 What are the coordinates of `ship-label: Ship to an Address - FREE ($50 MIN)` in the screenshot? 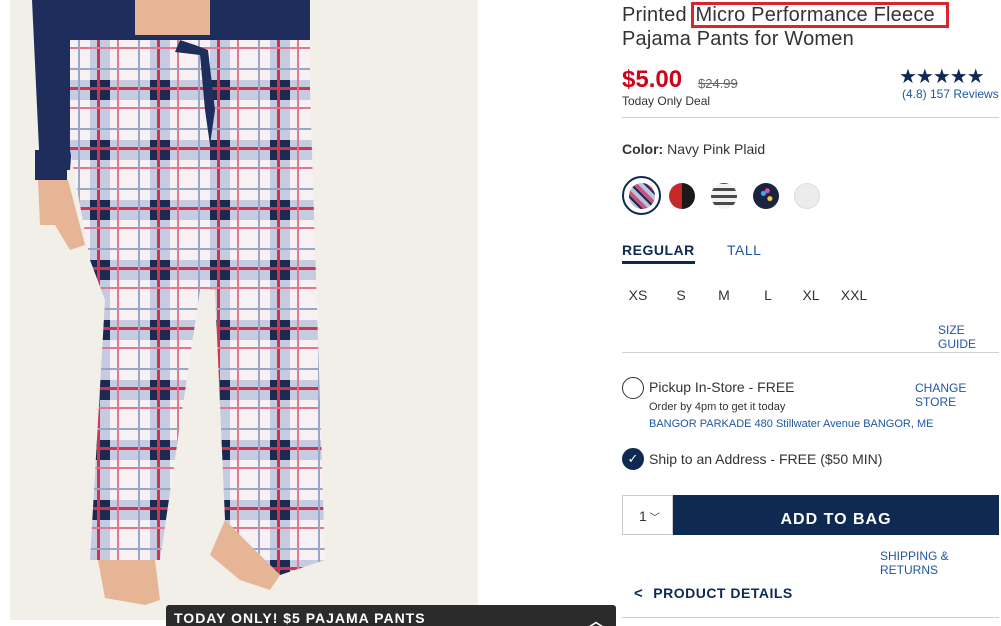 It's located at (765, 459).